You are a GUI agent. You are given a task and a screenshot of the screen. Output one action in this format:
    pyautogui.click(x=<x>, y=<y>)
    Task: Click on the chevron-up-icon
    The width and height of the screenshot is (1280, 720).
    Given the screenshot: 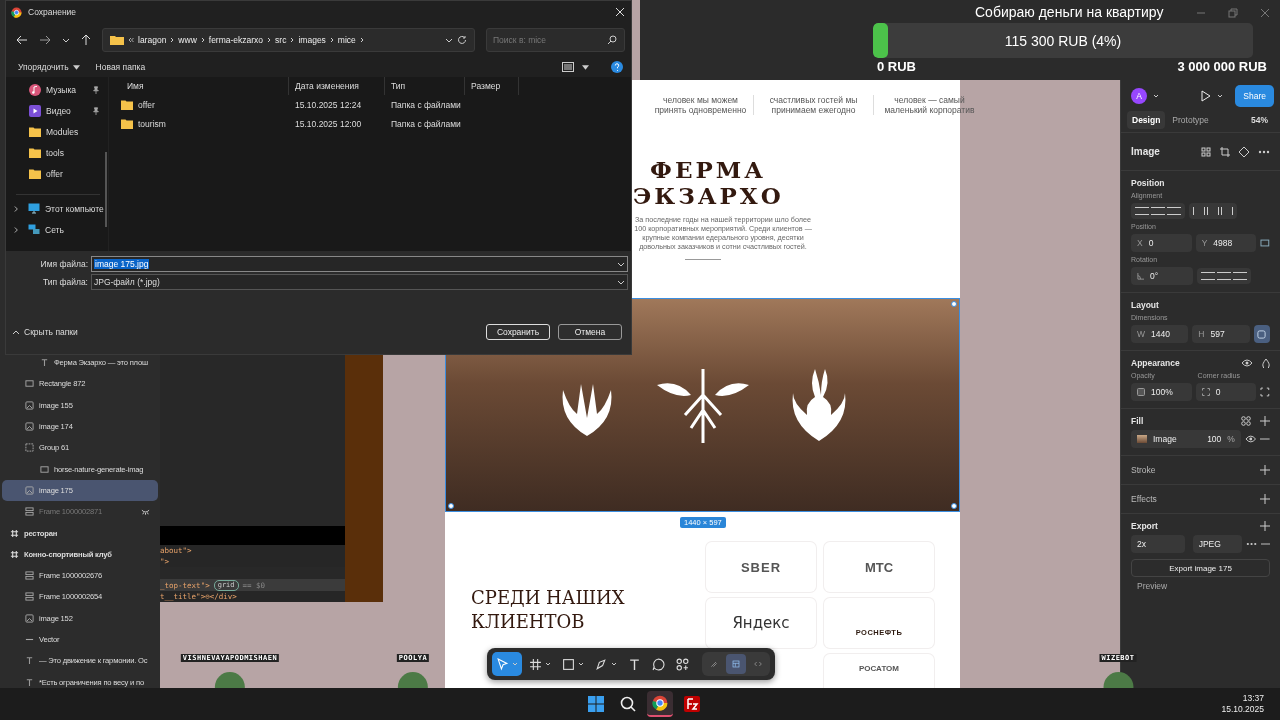 What is the action you would take?
    pyautogui.click(x=16, y=332)
    